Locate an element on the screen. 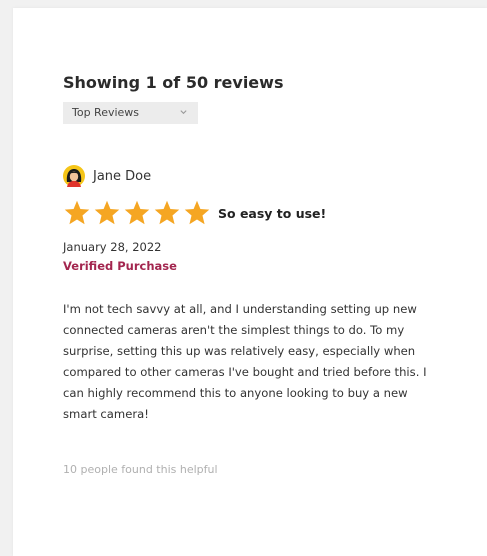  sort-dropdown-value: Top Reviews is located at coordinates (106, 112).